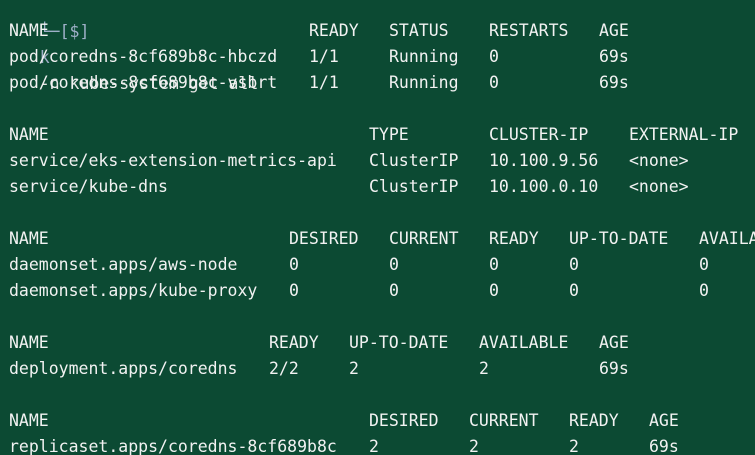 This screenshot has height=455, width=755. I want to click on daemonsets-header-name: NAME, so click(29, 238).